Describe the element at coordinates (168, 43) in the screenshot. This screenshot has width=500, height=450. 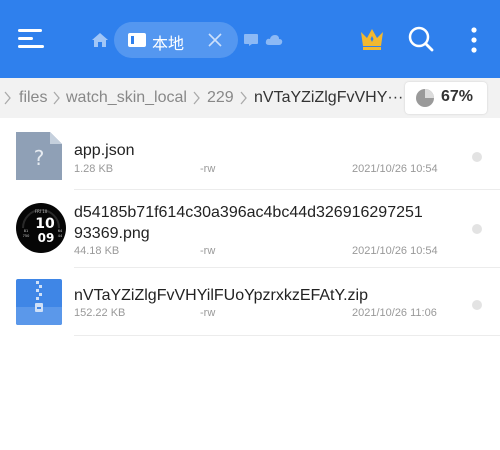
I see `tab-local-label: 本地` at that location.